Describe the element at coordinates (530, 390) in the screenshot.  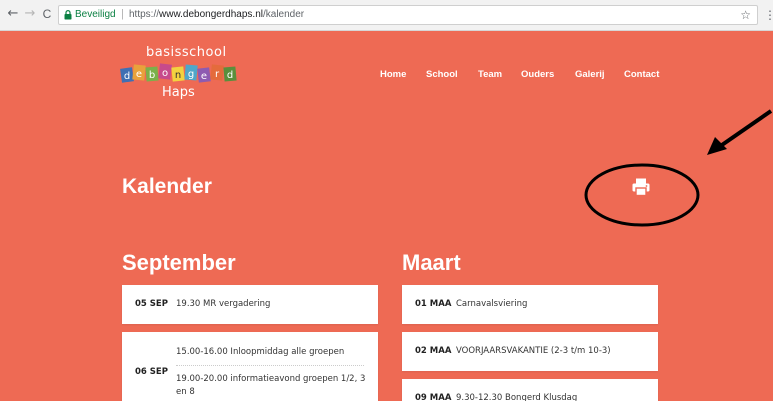
I see `event-card: 09 MAA 9.30-12.30 Bongerd Klusdag` at that location.